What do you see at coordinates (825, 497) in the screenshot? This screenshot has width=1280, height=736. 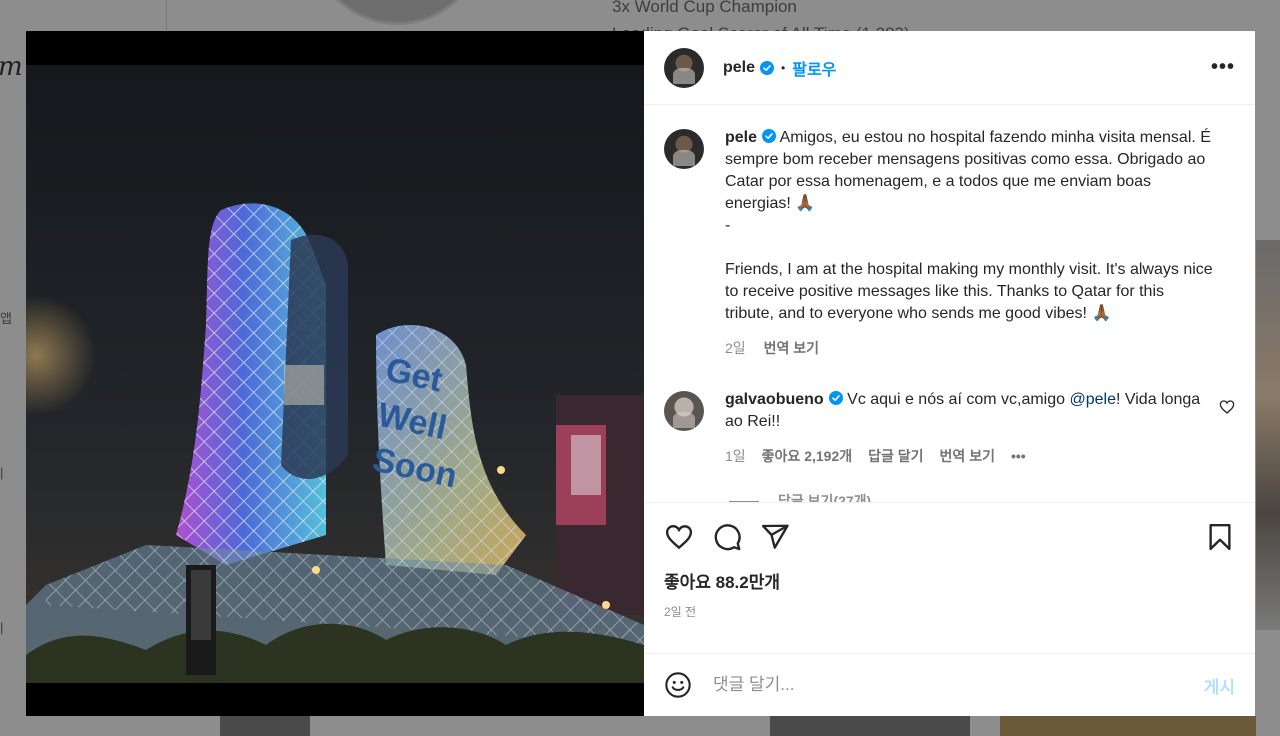 I see `view-replies-label: 답글 보기(27개)` at bounding box center [825, 497].